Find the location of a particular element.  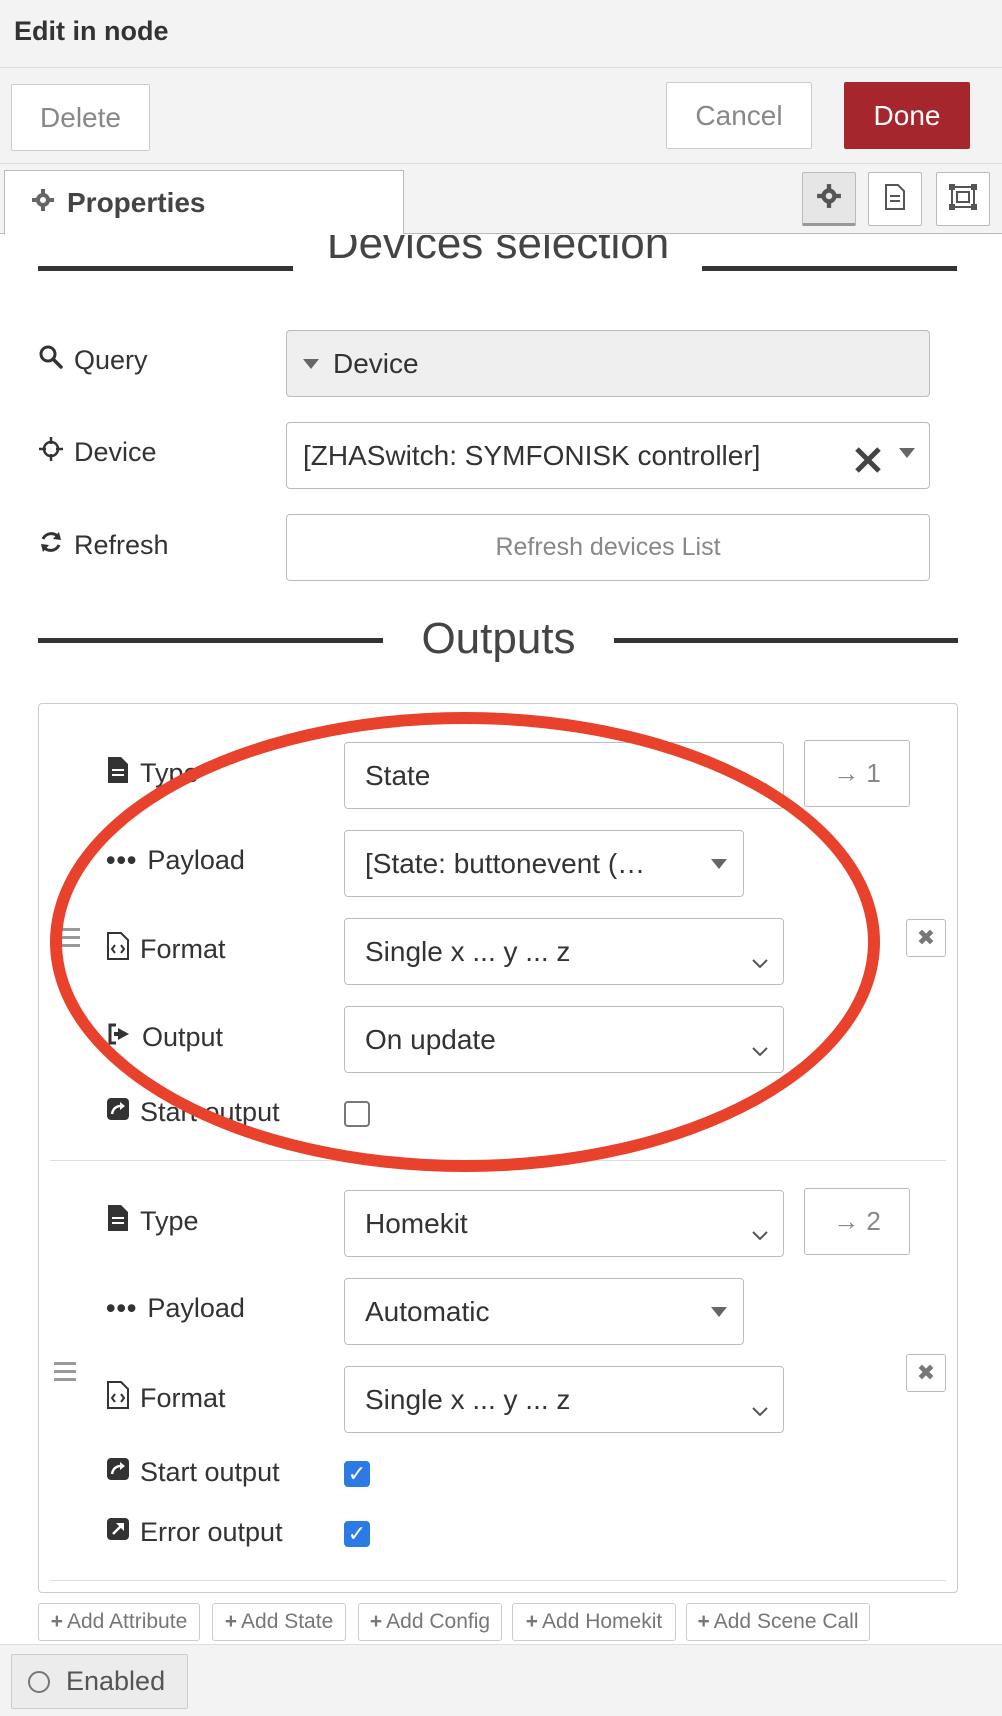

enabled-toggle: Enabled is located at coordinates (99, 1681).